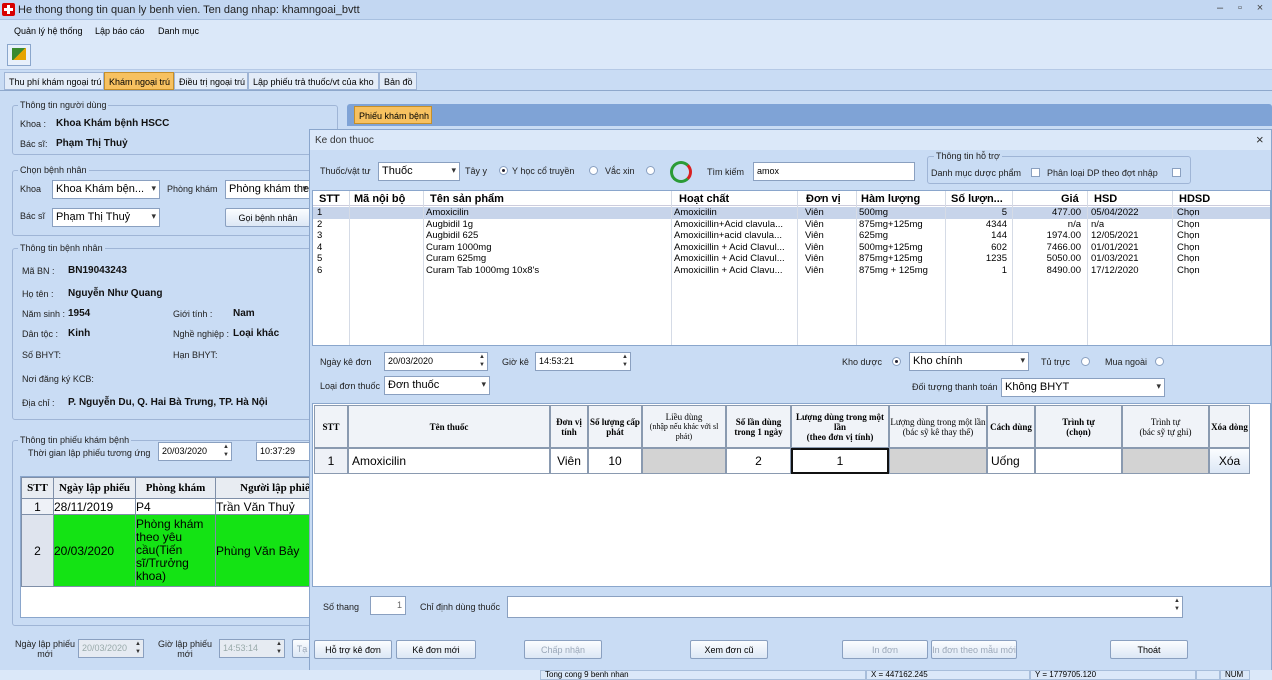 The height and width of the screenshot is (680, 1272). Describe the element at coordinates (483, 270) in the screenshot. I see `product-ten: Curam Tab 1000mg 10x8's` at that location.